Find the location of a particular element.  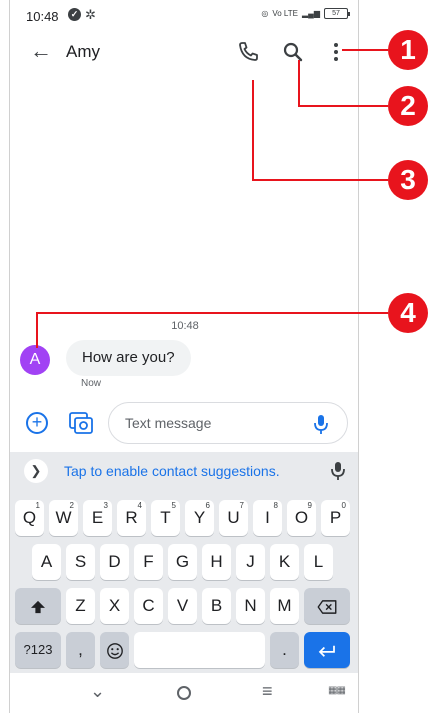

callout-2-leader-v is located at coordinates (299, 83).